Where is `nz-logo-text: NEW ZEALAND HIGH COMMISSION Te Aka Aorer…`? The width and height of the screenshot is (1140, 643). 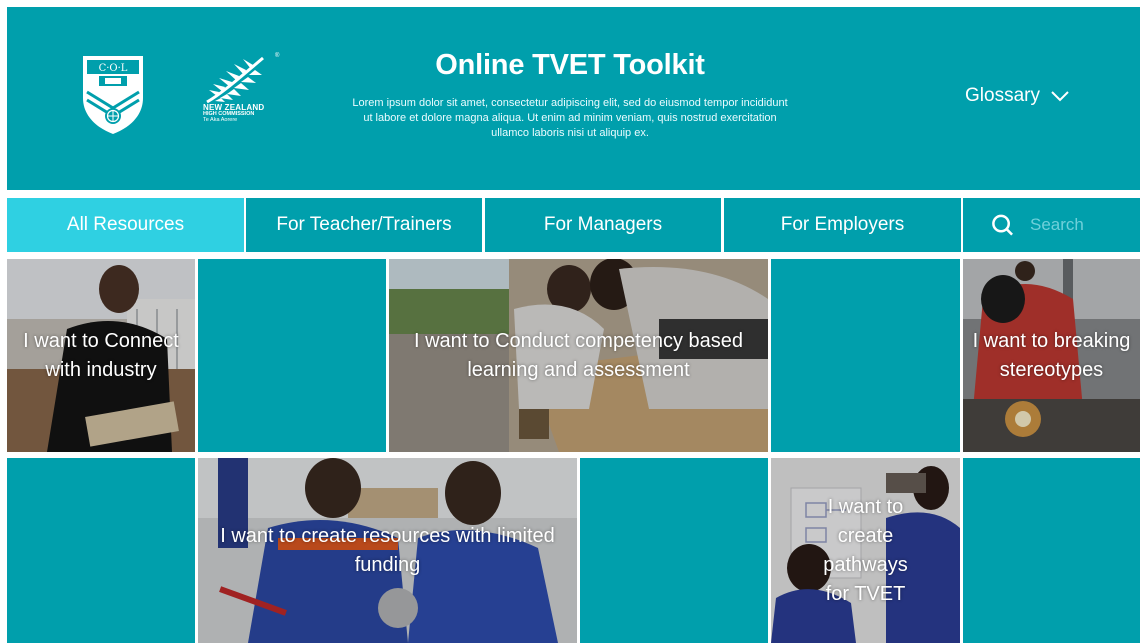
nz-logo-text: NEW ZEALAND HIGH COMMISSION Te Aka Aorer… is located at coordinates (233, 113).